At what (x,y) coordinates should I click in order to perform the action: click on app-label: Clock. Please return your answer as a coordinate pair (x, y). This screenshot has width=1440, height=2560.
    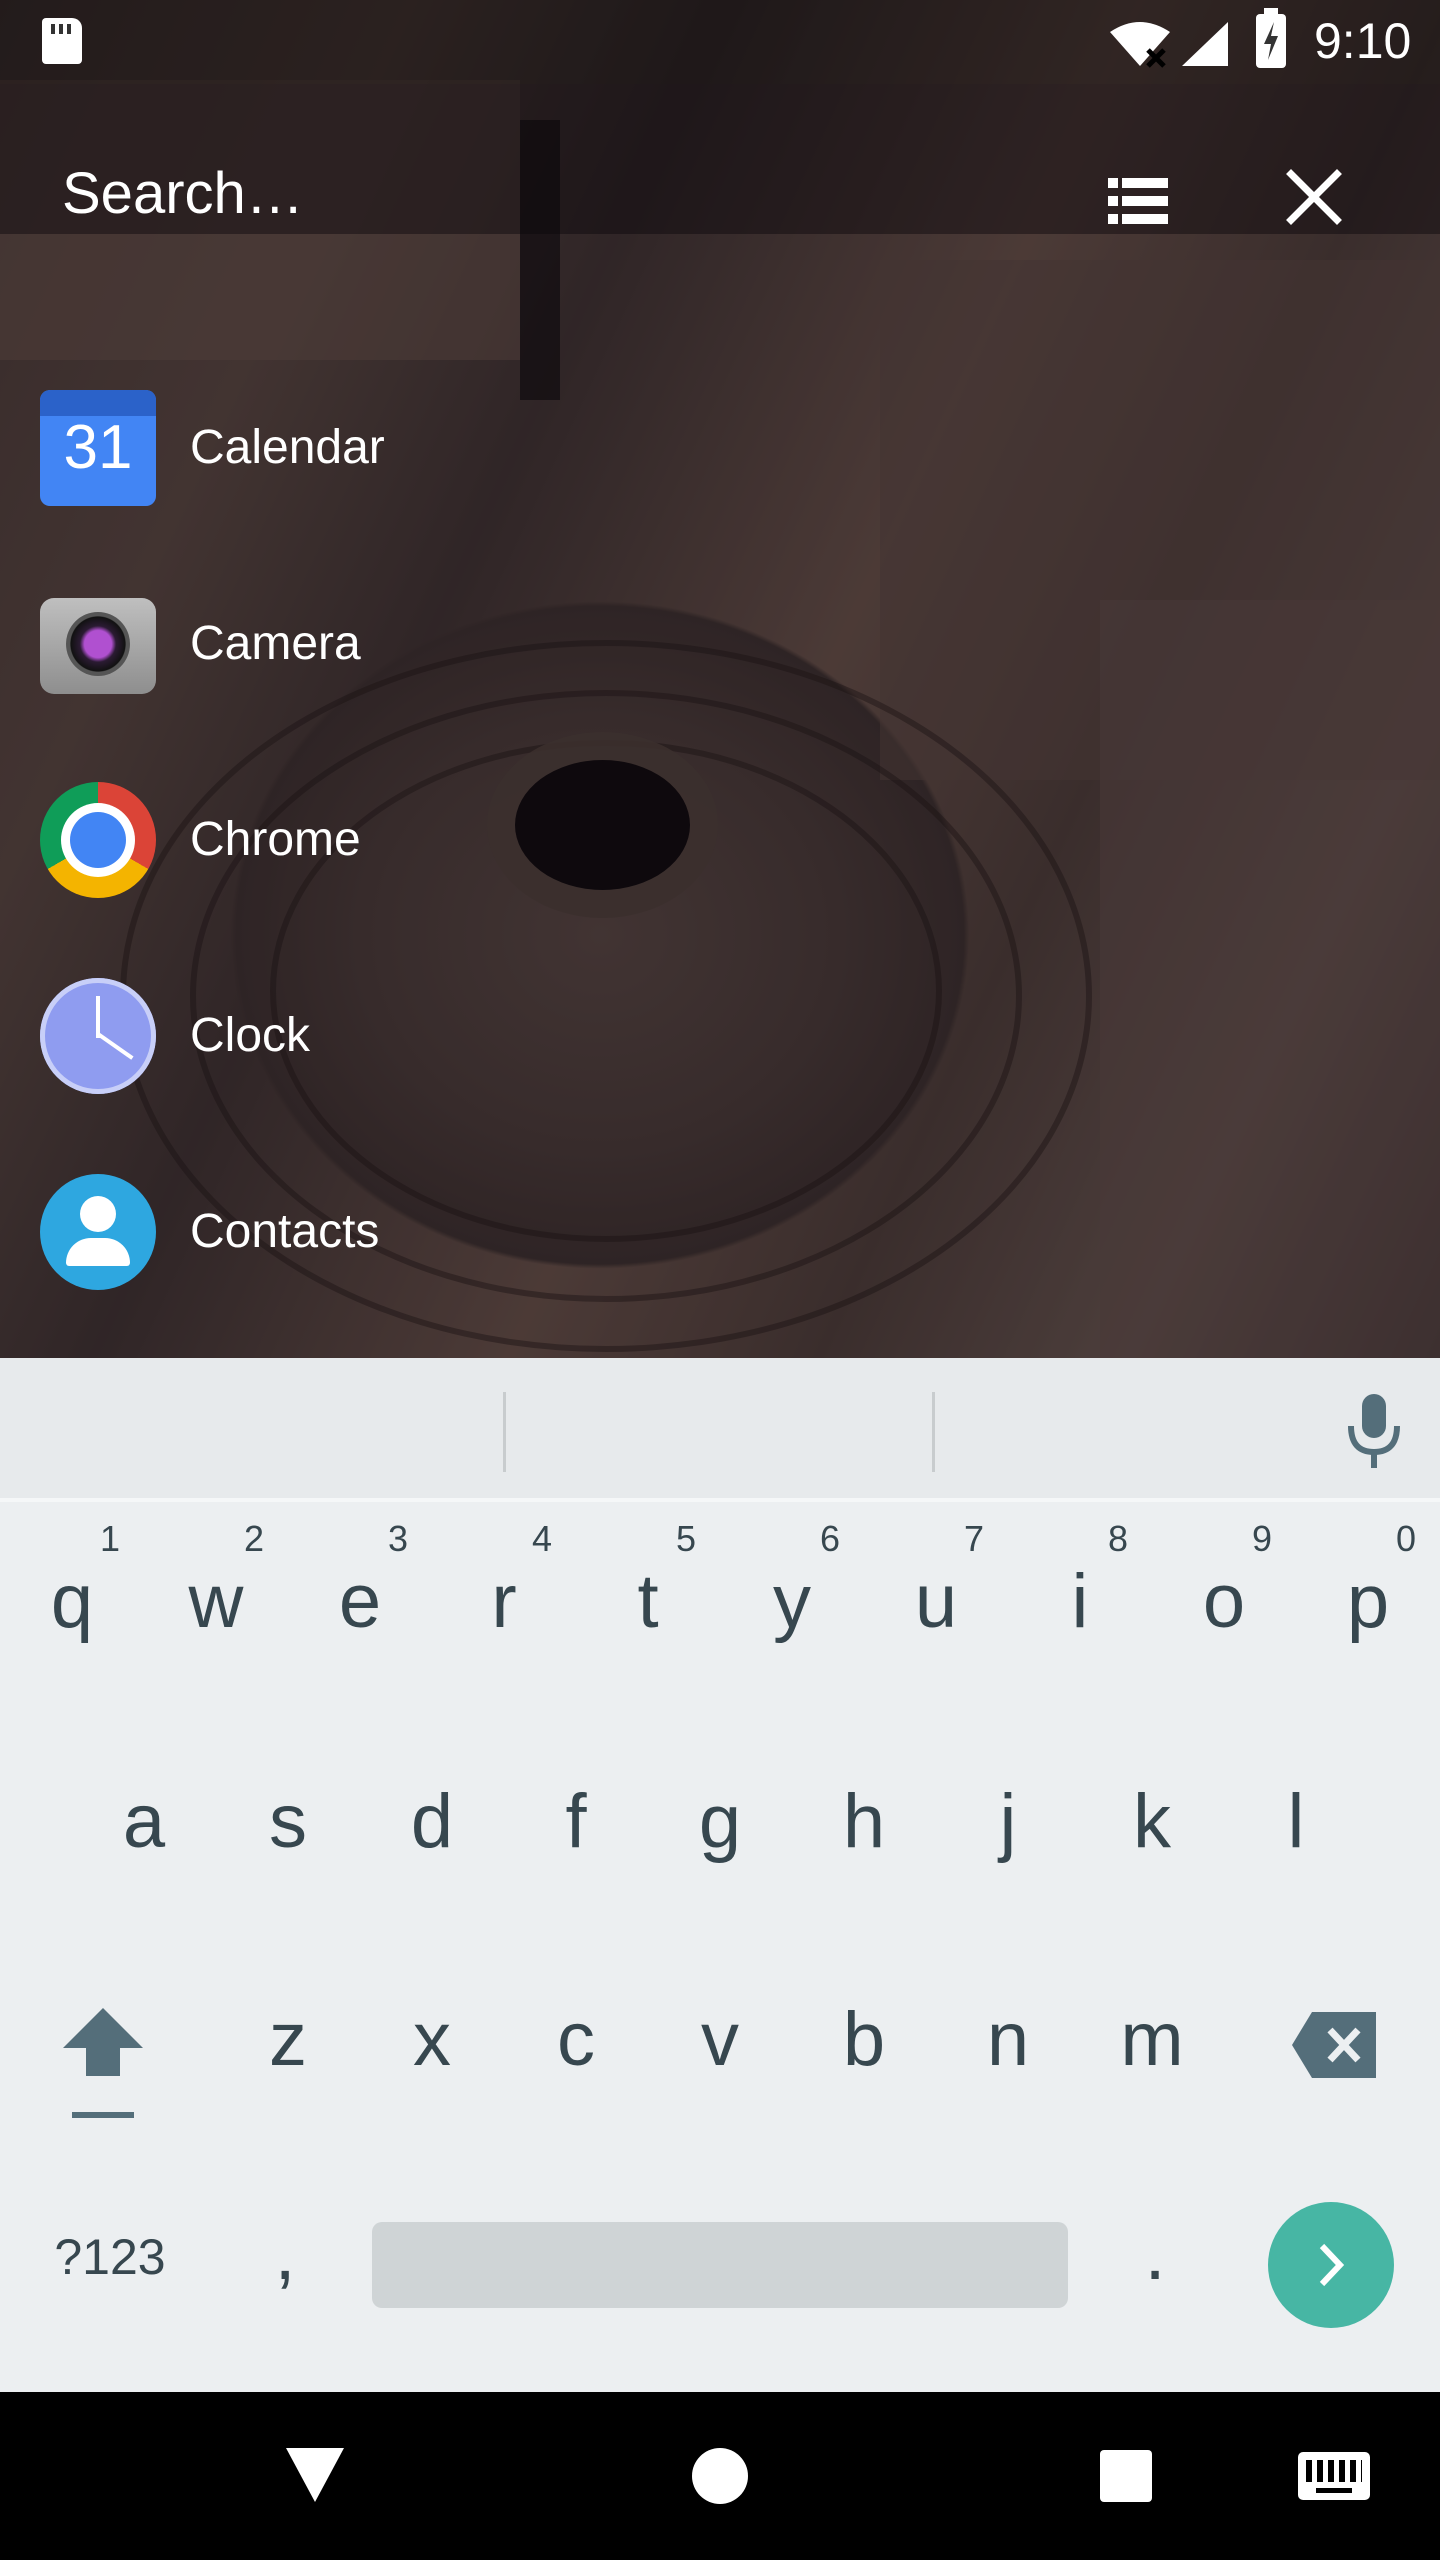
    Looking at the image, I should click on (250, 1035).